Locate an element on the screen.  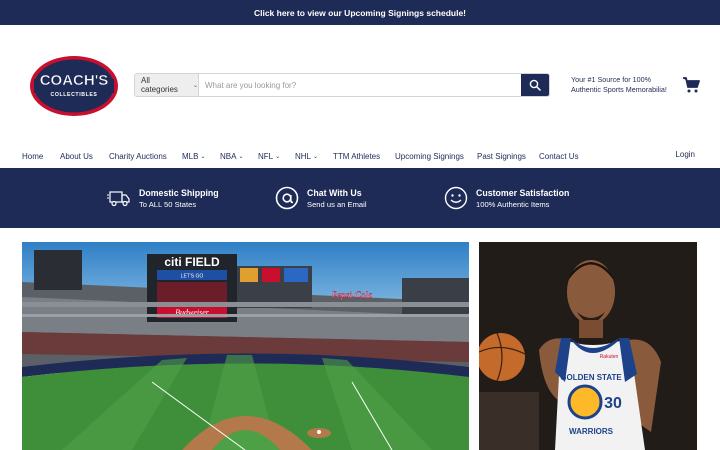
jersey-team-line1: GOLDEN STATE is located at coordinates (591, 377).